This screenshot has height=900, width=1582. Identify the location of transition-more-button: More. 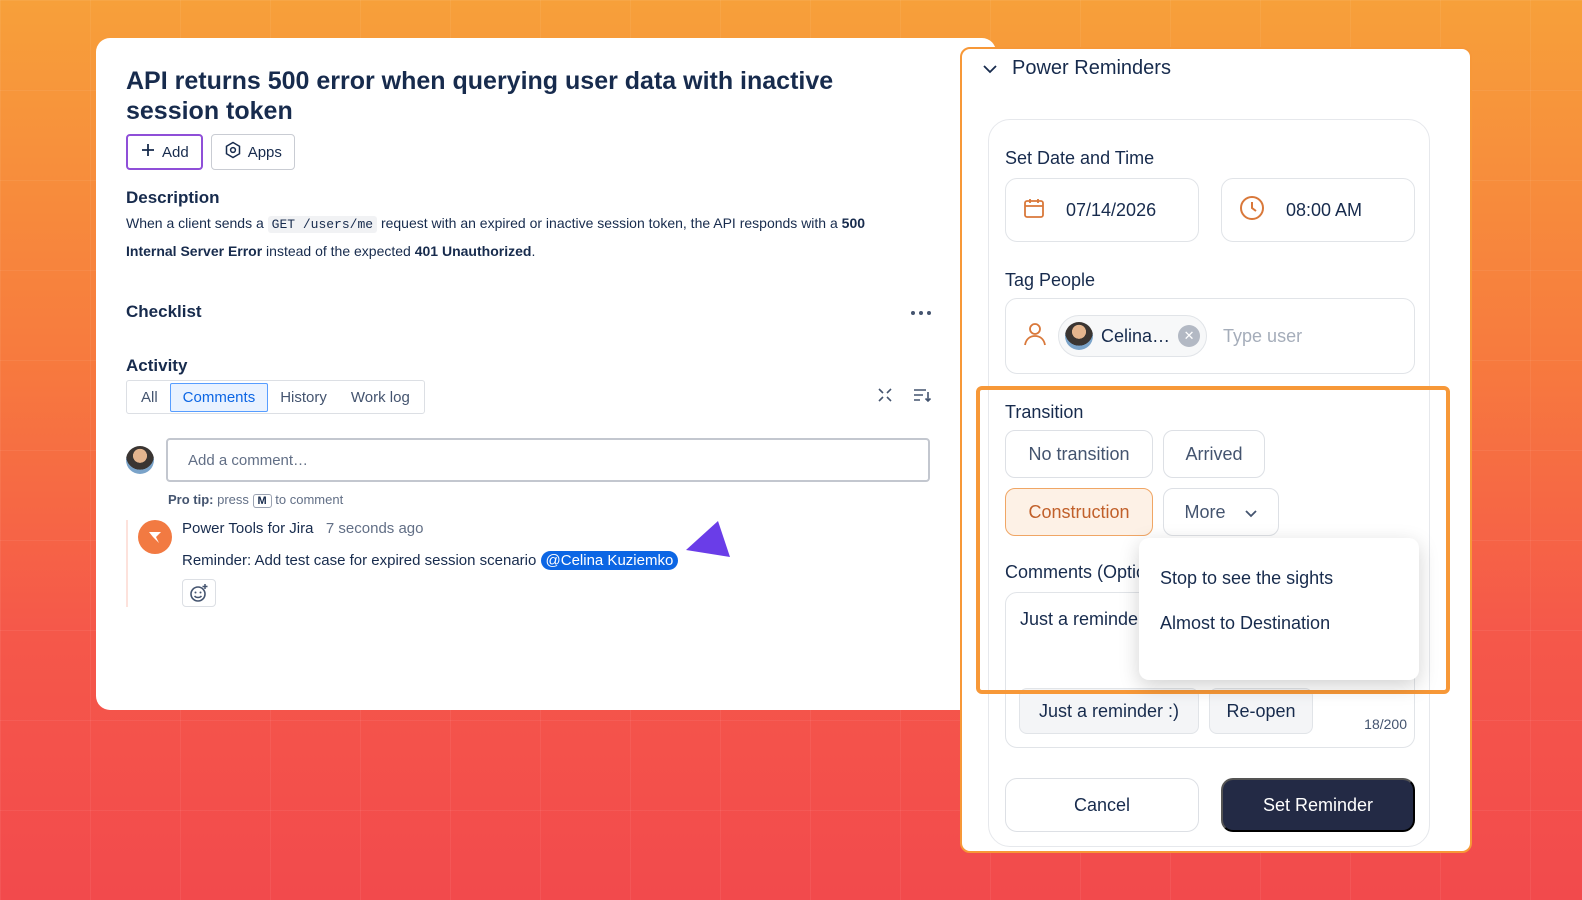
(1221, 512).